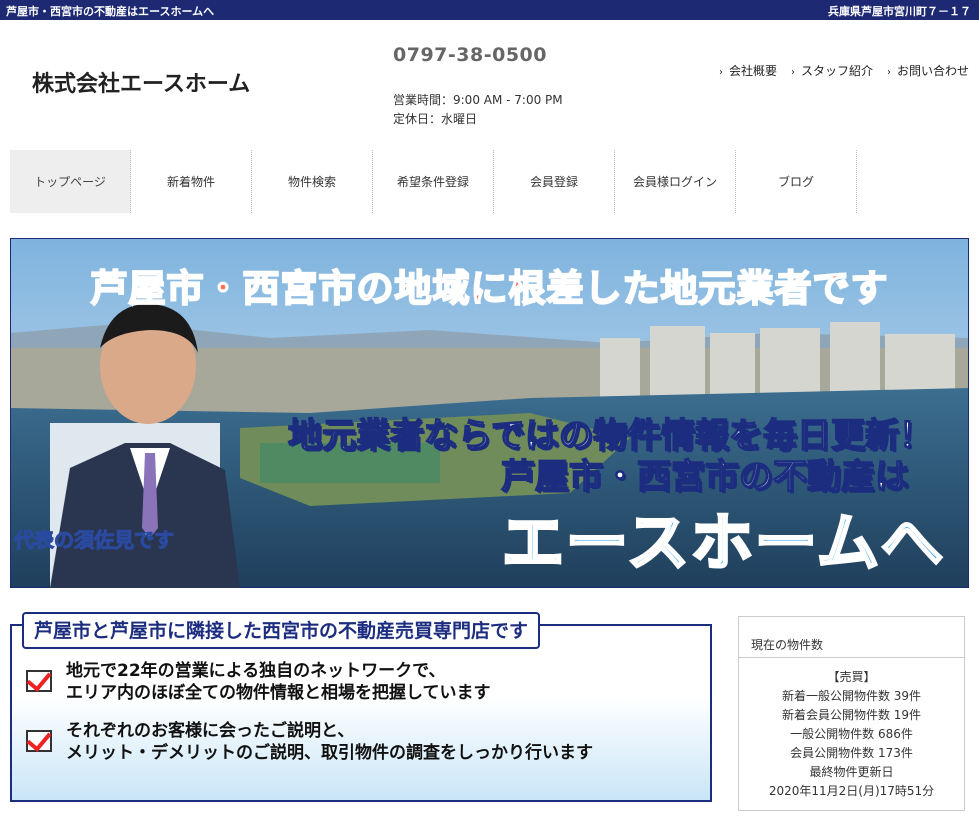 This screenshot has width=979, height=819. Describe the element at coordinates (489, 10) in the screenshot. I see `top-bar: 芦屋市・西宮市の不動産はエースホームへ 兵庫県芦屋市宮川町７－１７` at that location.